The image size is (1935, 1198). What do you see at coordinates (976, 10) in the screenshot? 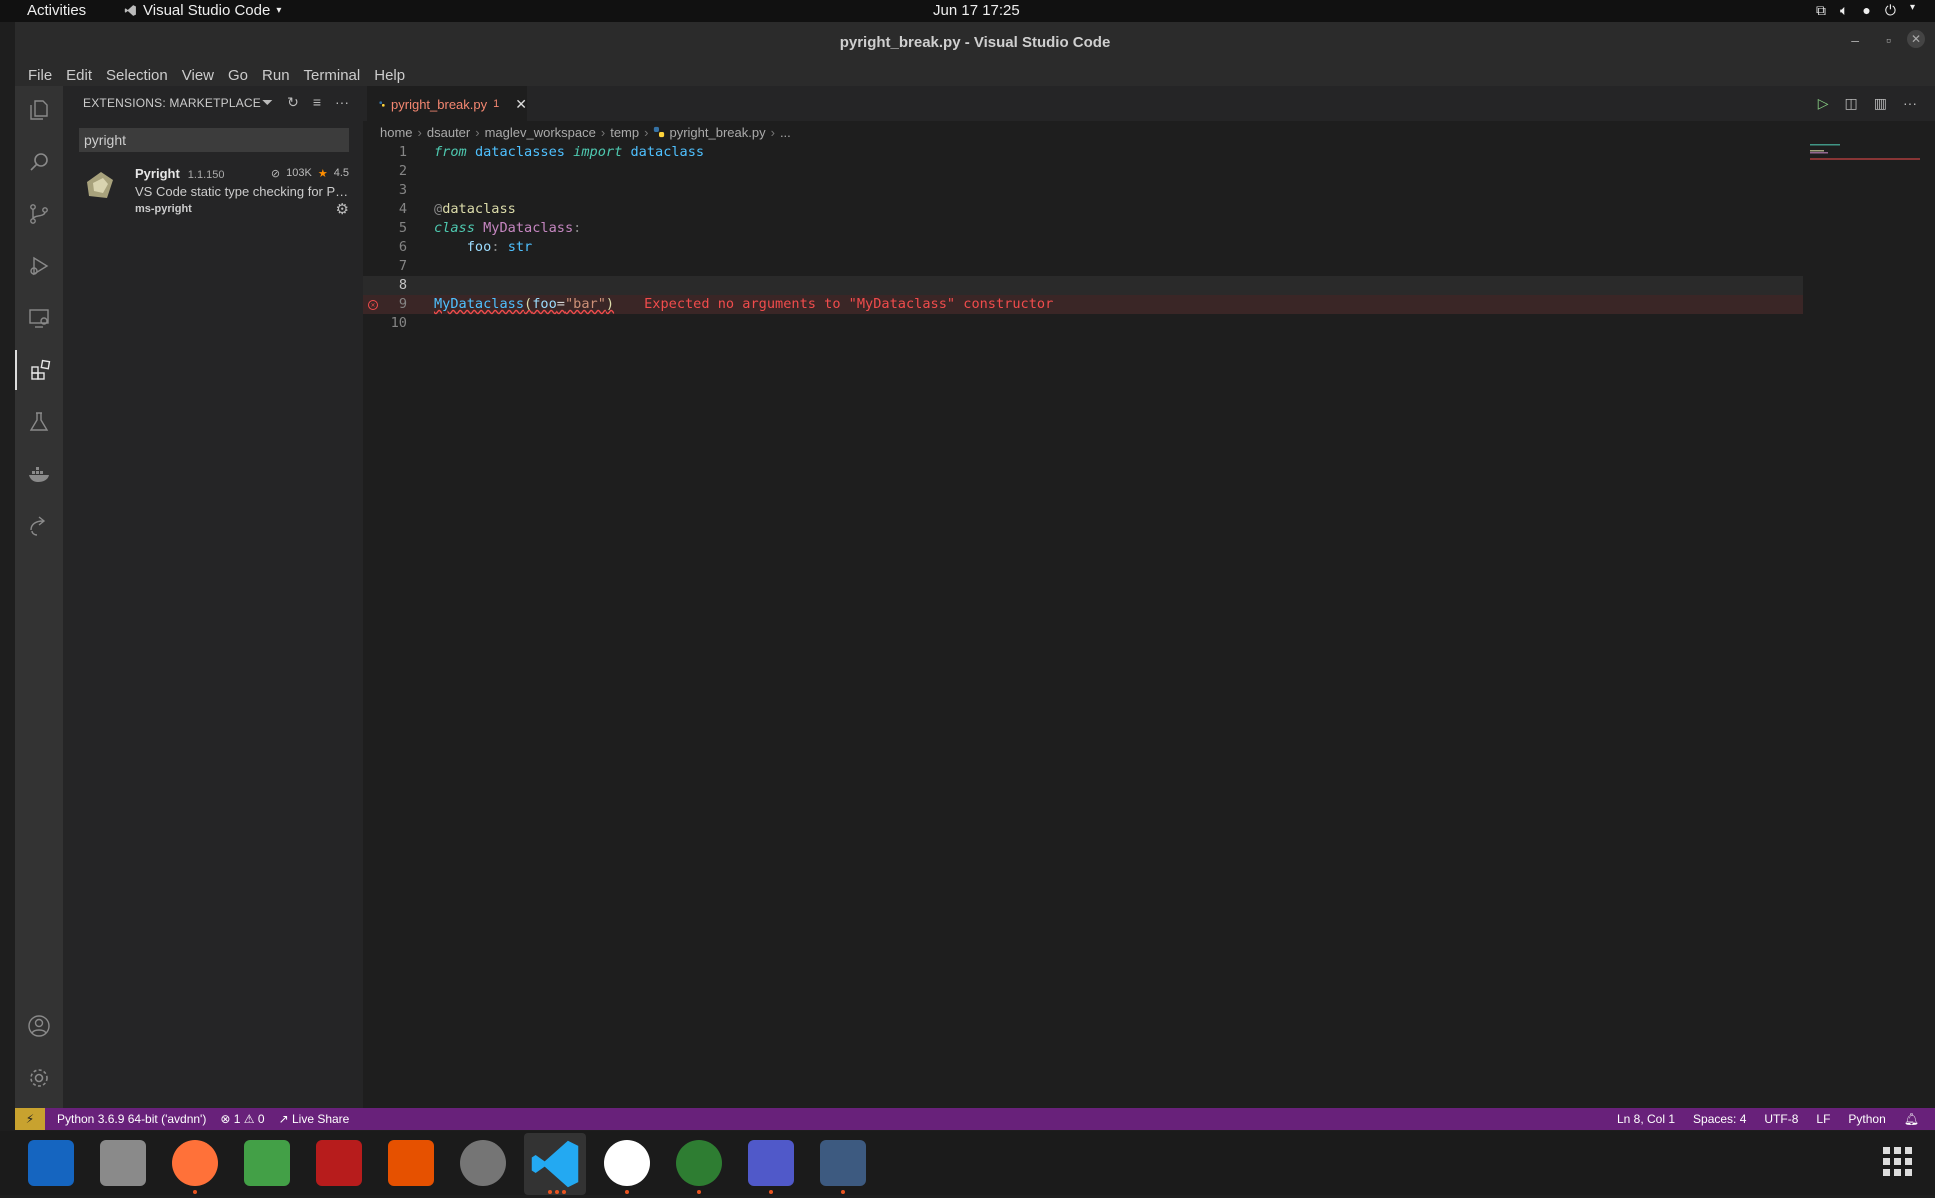
I see `clock: Jun 17 17:25` at bounding box center [976, 10].